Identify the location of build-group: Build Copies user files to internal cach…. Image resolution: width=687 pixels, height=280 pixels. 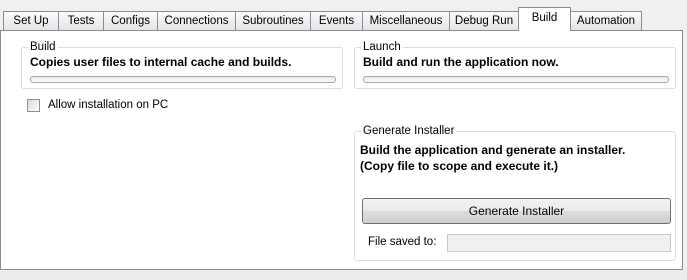
(182, 64).